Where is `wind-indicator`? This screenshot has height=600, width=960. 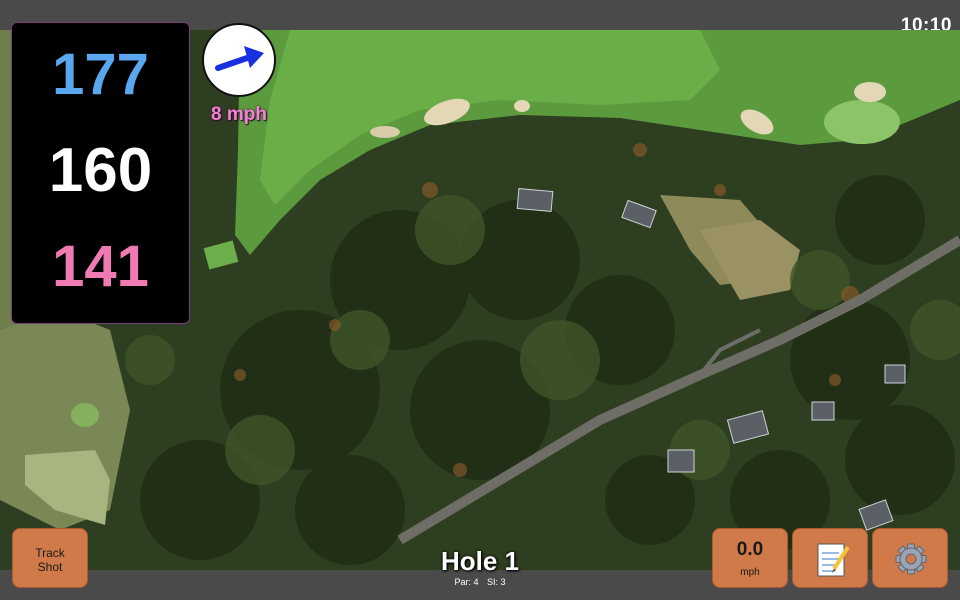 wind-indicator is located at coordinates (239, 60).